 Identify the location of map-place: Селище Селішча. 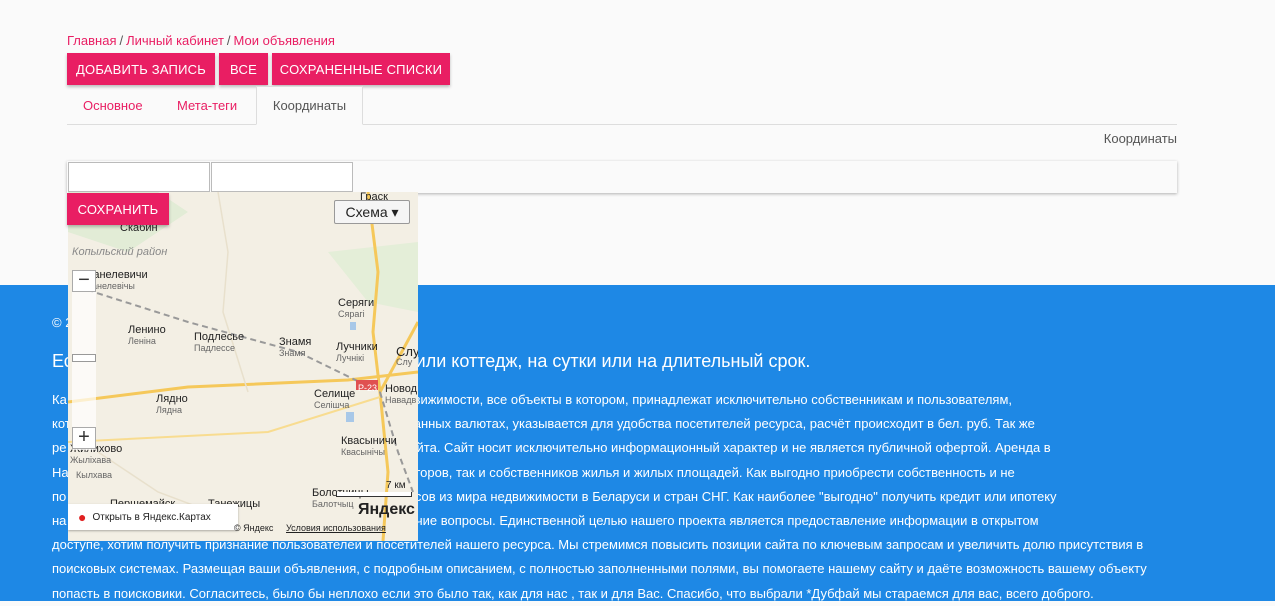
(335, 399).